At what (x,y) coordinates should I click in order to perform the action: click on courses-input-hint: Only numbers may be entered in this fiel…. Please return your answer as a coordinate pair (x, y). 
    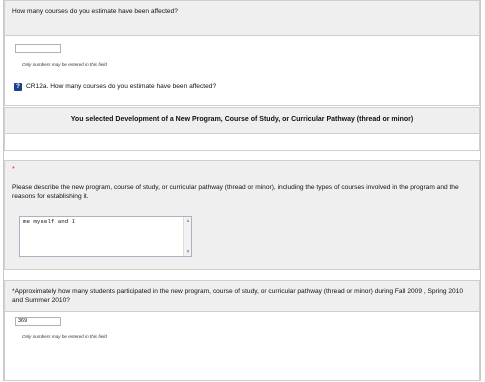
    Looking at the image, I should click on (64, 64).